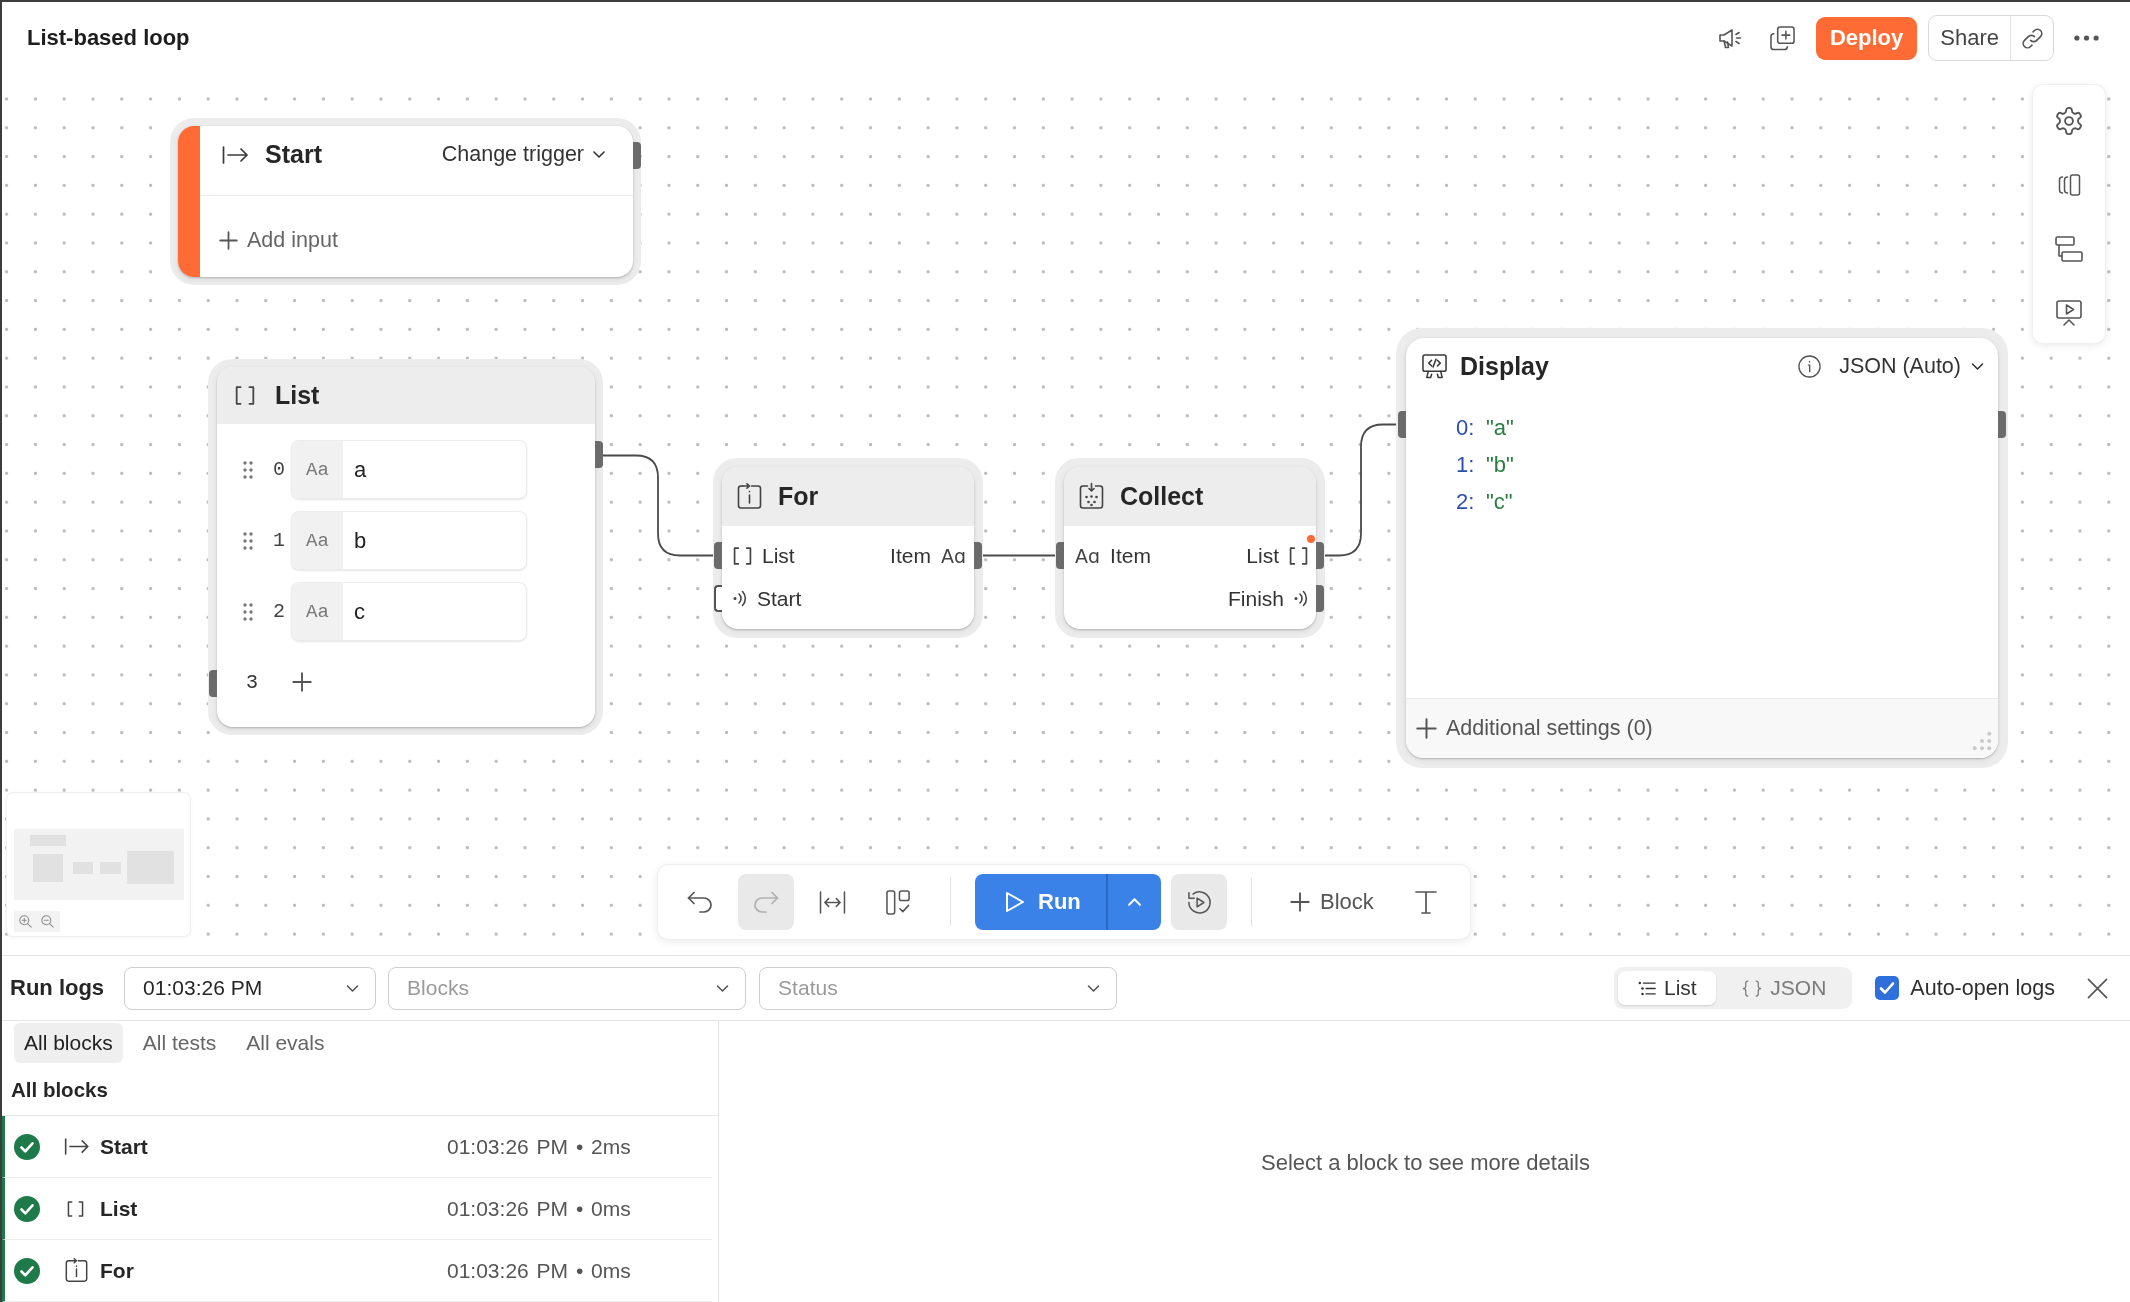 This screenshot has height=1302, width=2130. I want to click on run-button: Run, so click(1040, 902).